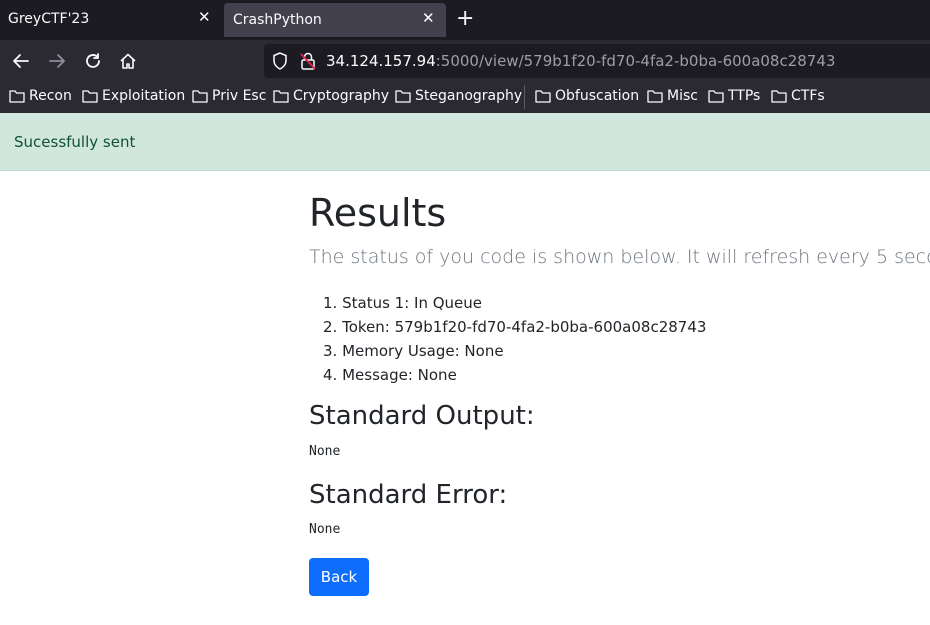 The height and width of the screenshot is (625, 930). I want to click on bookmark-priv-esc: Priv Esc, so click(229, 96).